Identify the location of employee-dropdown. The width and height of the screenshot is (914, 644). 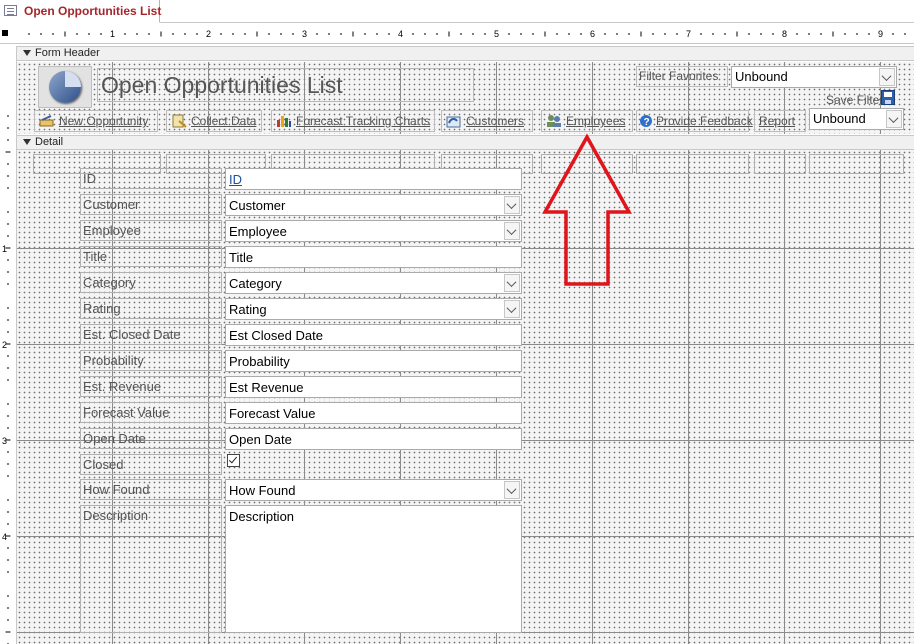
(512, 231).